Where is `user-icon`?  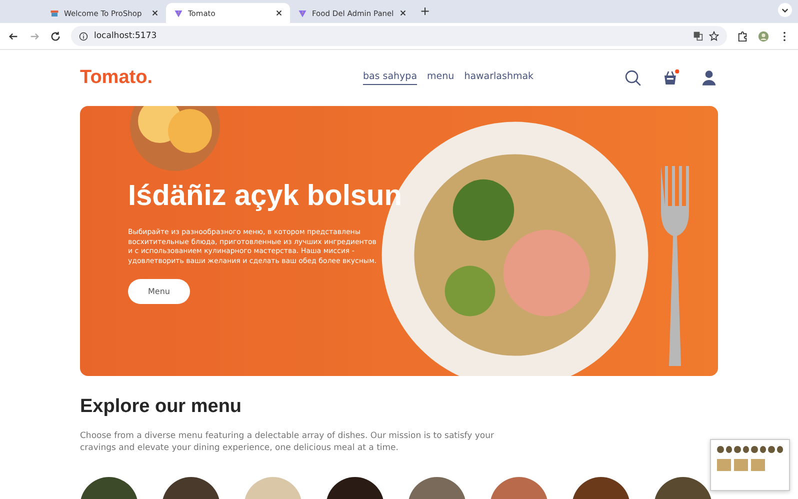
user-icon is located at coordinates (709, 78).